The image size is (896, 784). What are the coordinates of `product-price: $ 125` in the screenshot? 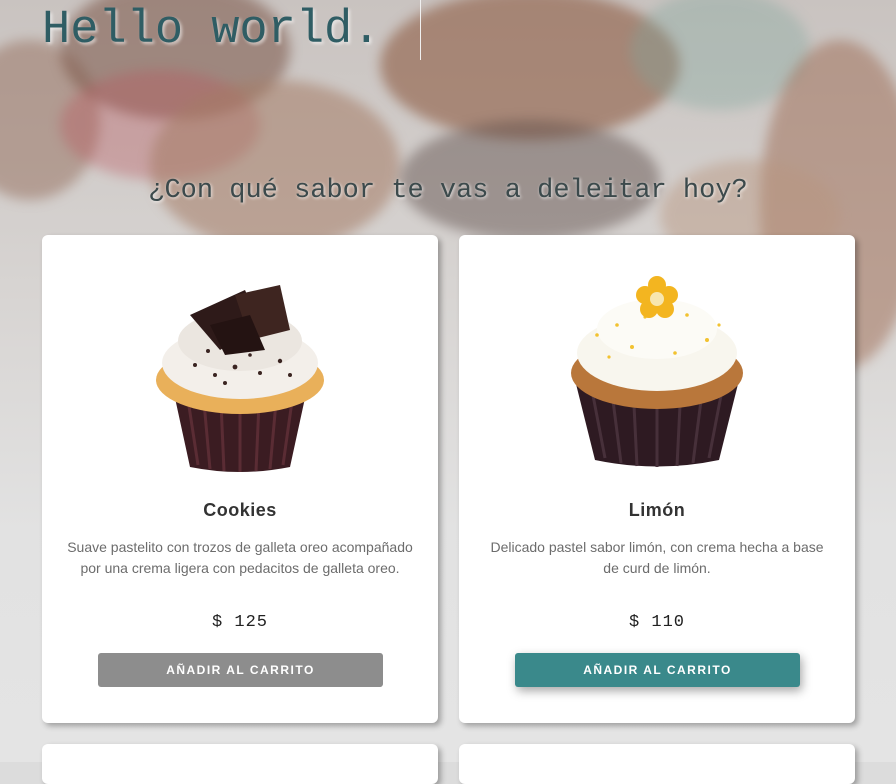 It's located at (239, 622).